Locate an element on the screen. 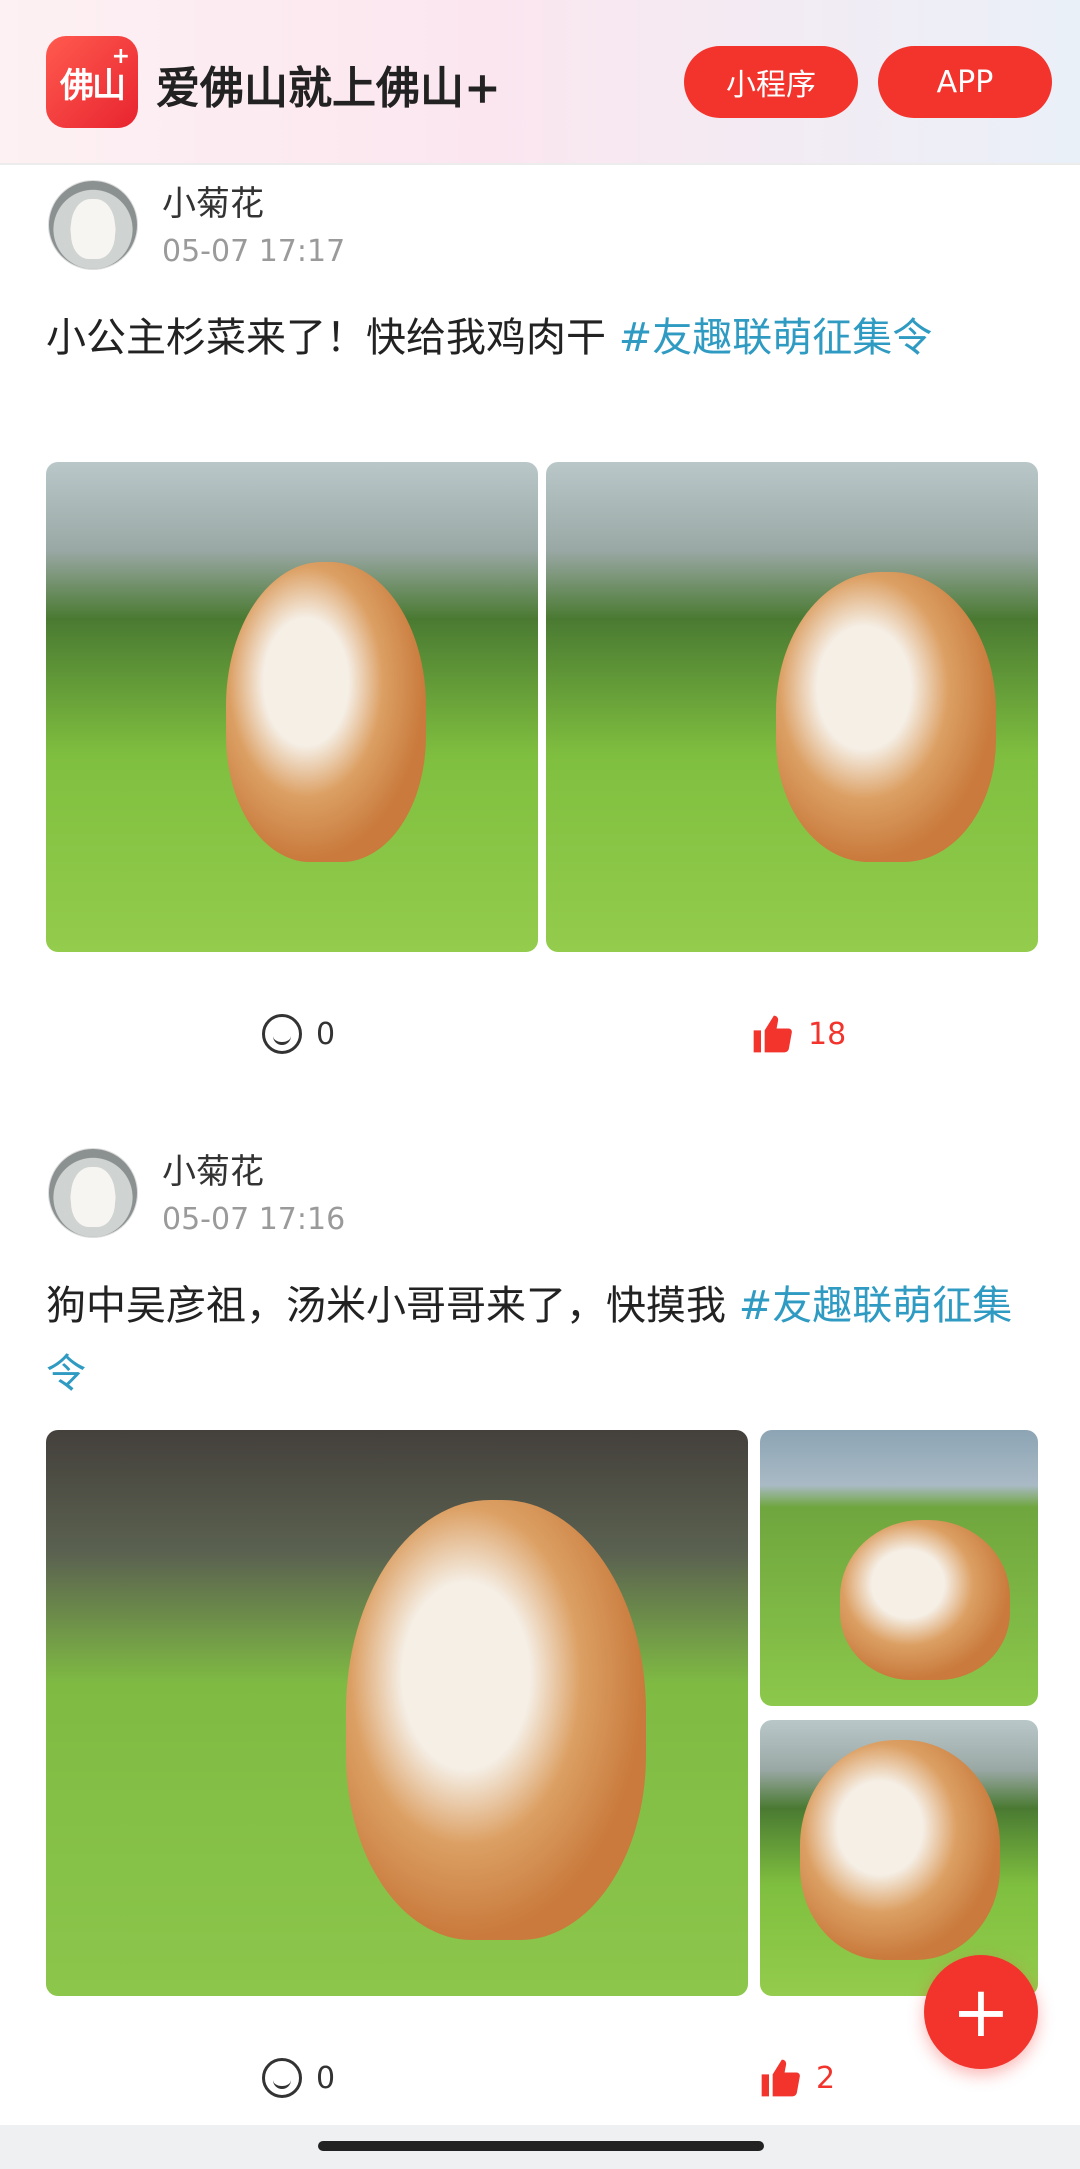 The width and height of the screenshot is (1080, 2169). post-actions: 0 18 is located at coordinates (540, 1034).